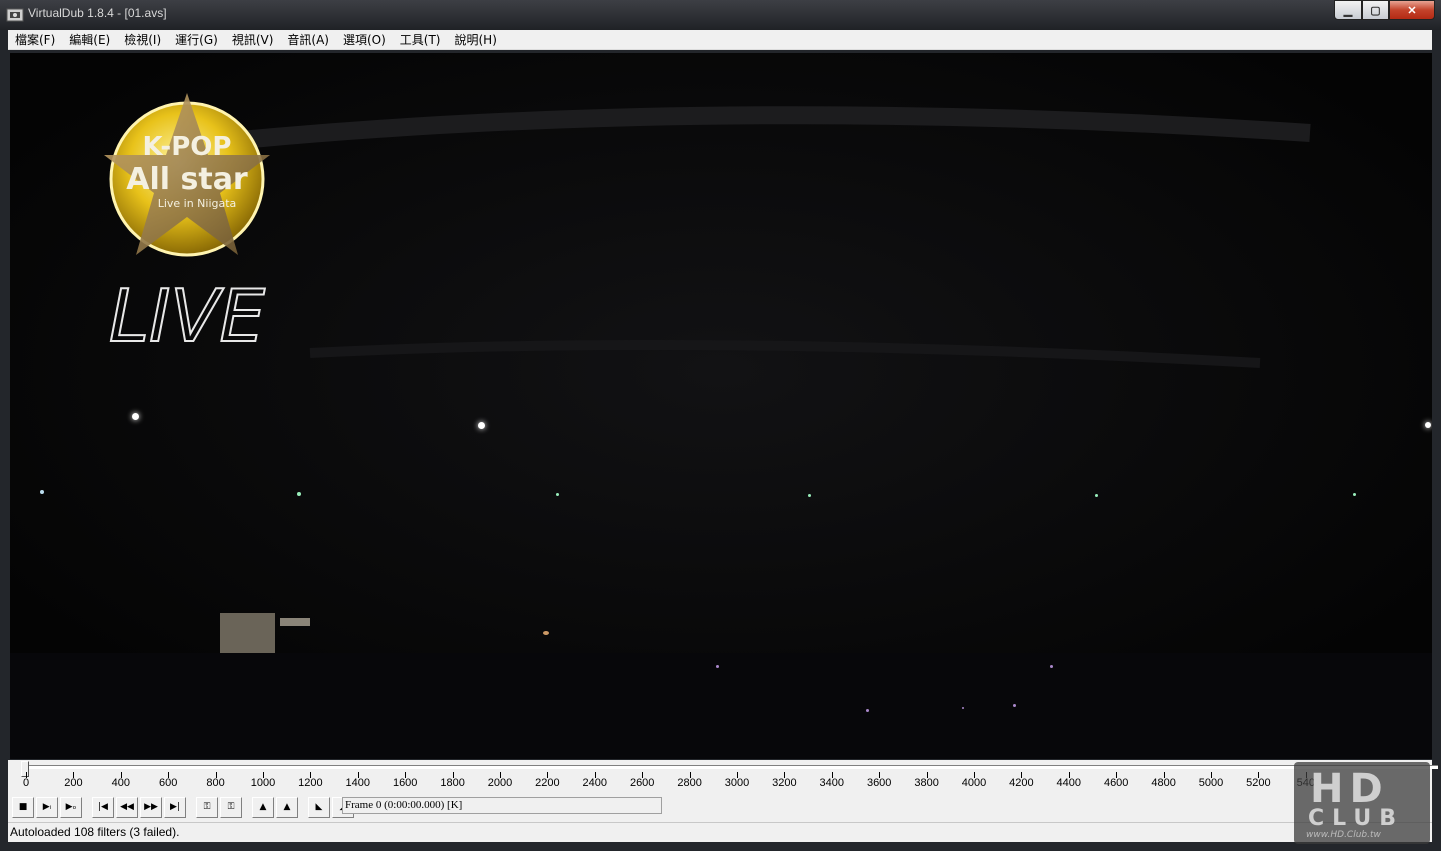 This screenshot has width=1441, height=851. I want to click on timeline-label: 800, so click(215, 783).